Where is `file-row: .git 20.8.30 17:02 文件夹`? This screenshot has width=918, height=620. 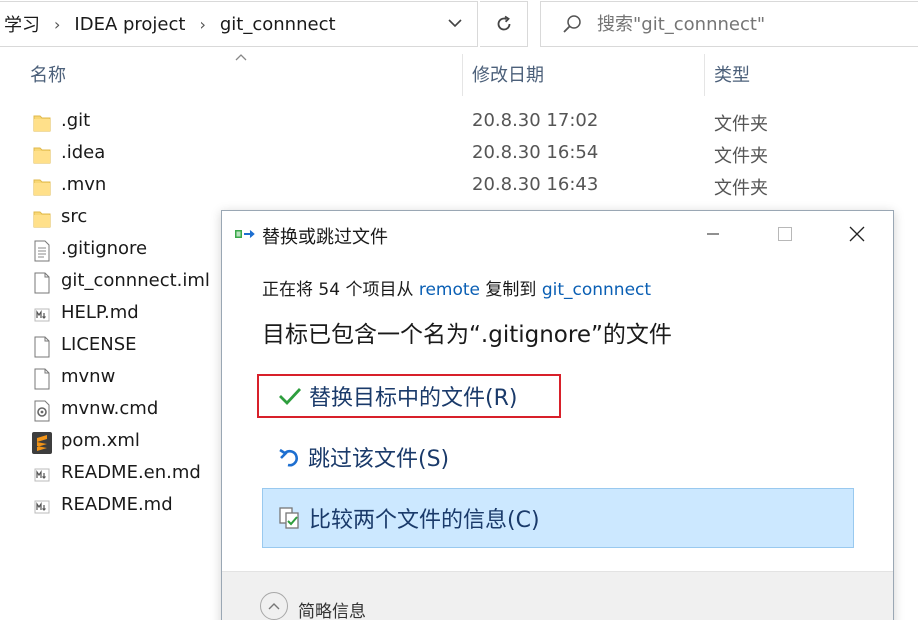
file-row: .git 20.8.30 17:02 文件夹 is located at coordinates (459, 122).